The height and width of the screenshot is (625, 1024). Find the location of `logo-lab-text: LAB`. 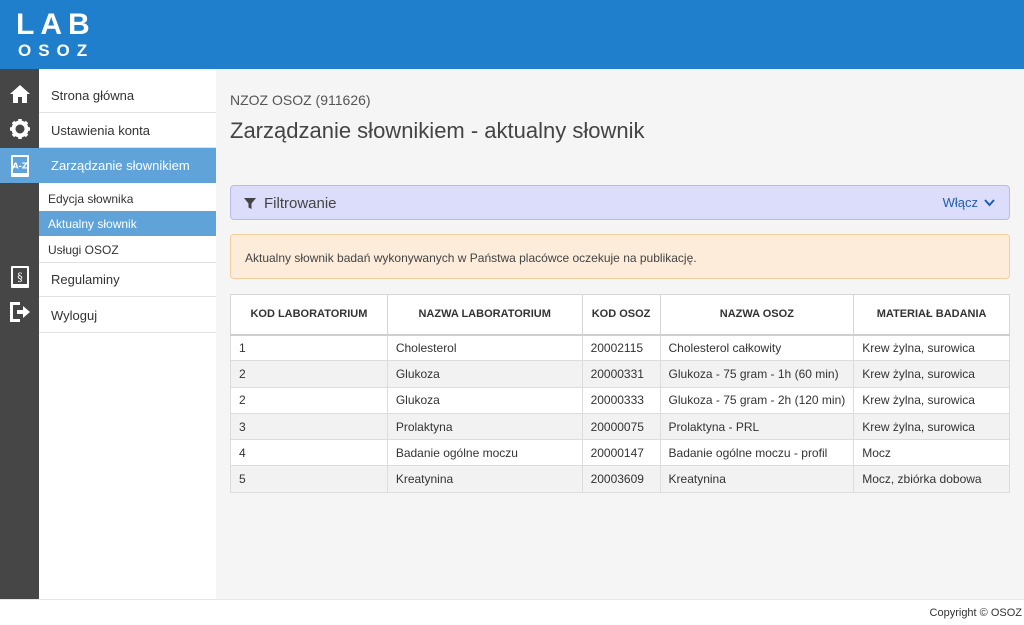

logo-lab-text: LAB is located at coordinates (56, 24).